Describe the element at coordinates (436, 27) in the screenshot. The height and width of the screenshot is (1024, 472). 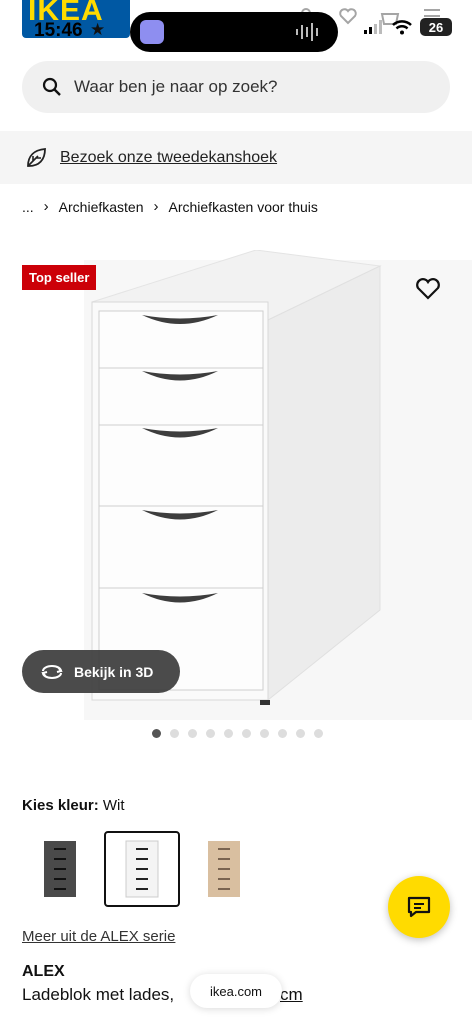
I see `battery-indicator: 26` at that location.